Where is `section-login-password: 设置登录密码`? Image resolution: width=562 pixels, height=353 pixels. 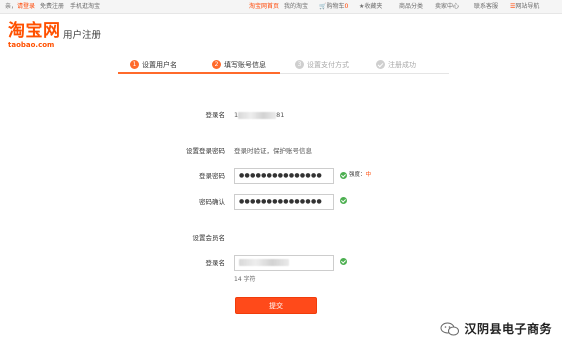
section-login-password: 设置登录密码 is located at coordinates (205, 151).